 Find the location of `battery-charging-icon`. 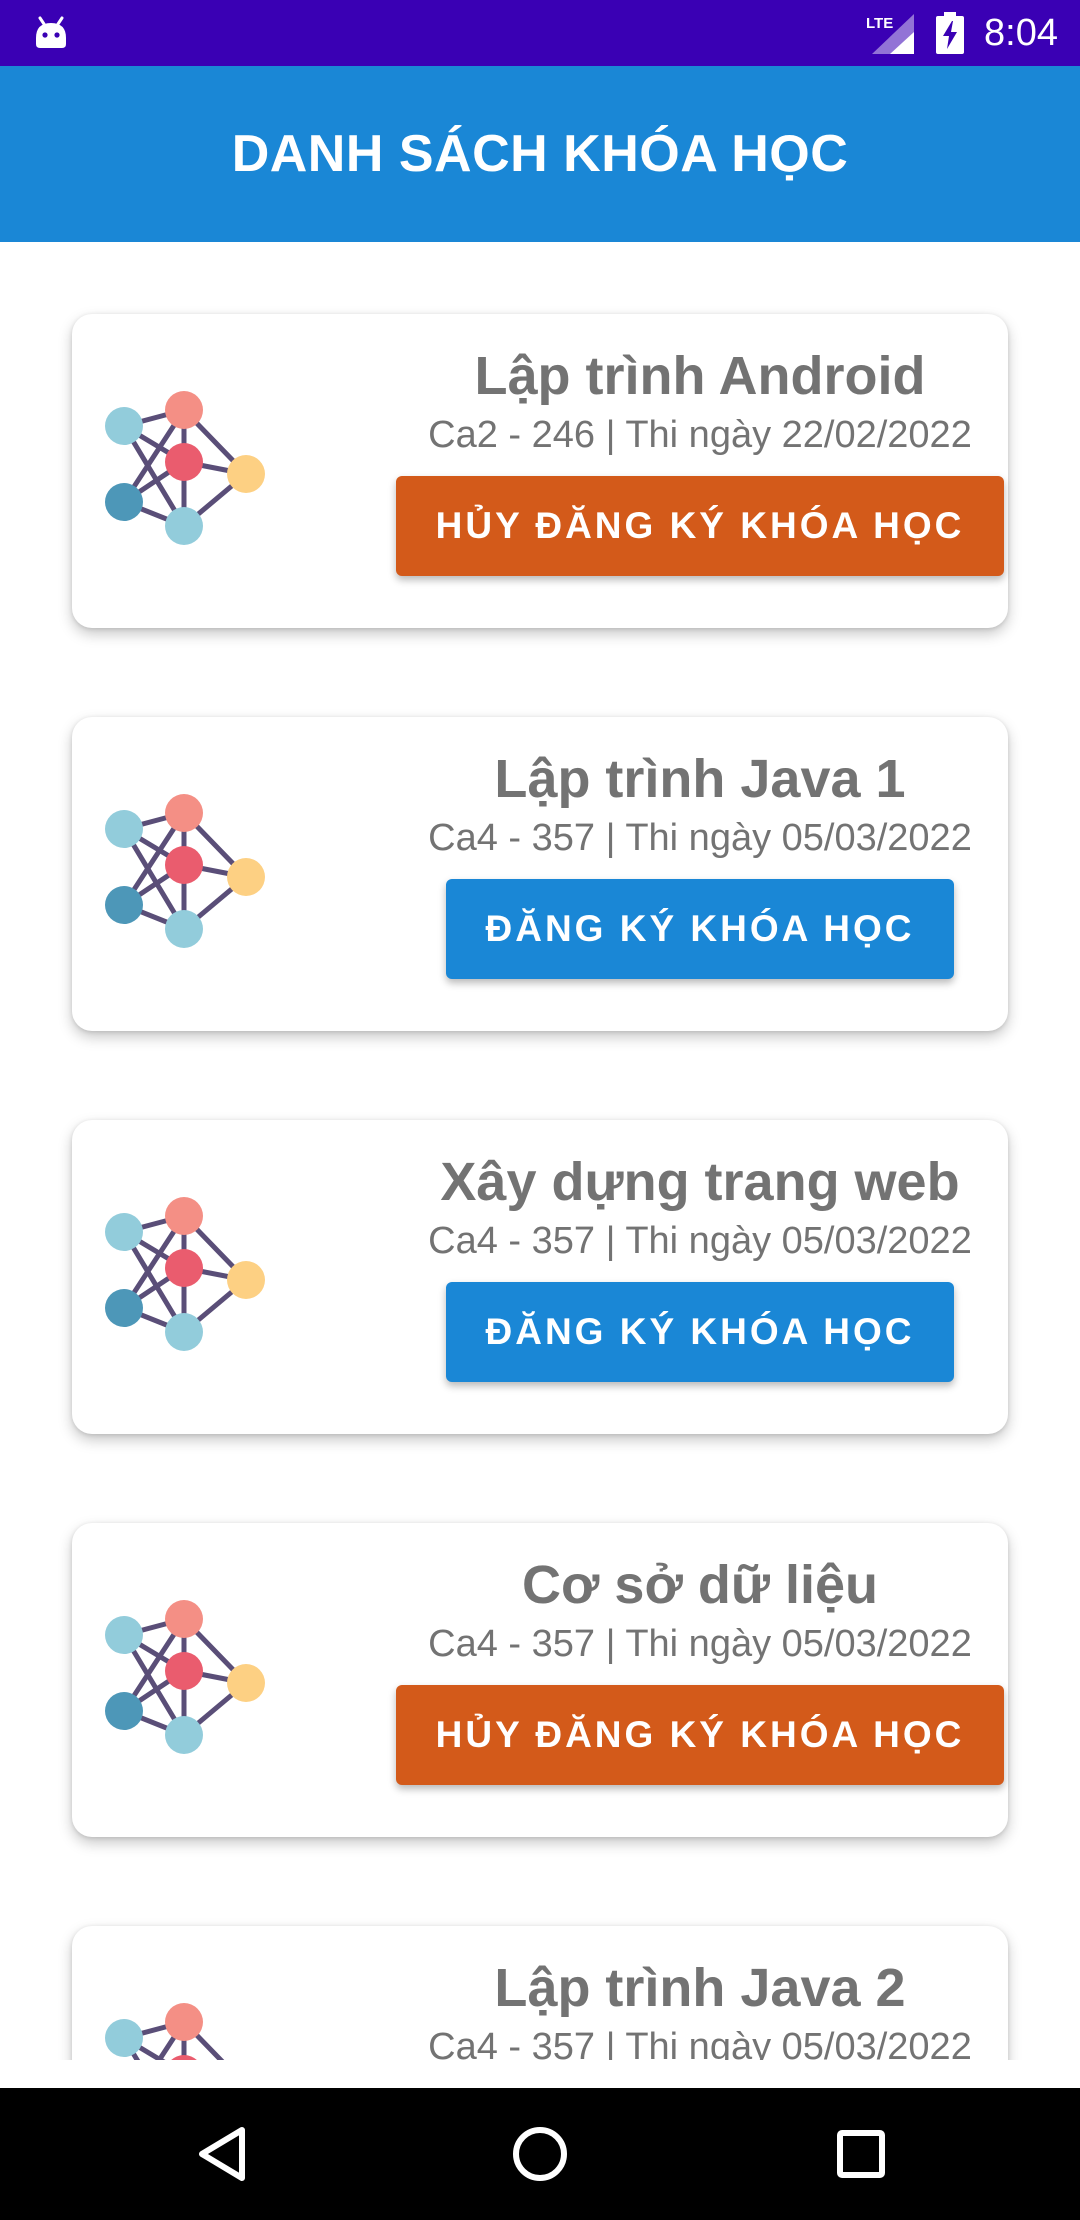

battery-charging-icon is located at coordinates (950, 33).